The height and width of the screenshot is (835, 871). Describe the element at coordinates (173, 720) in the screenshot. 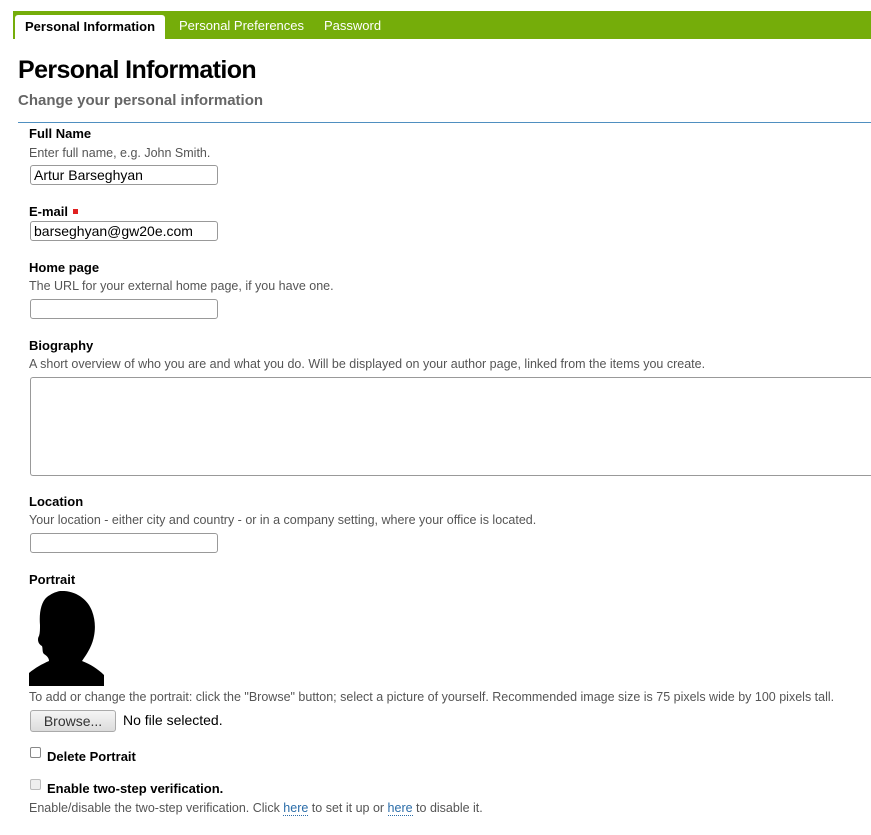

I see `file-status: No file selected.` at that location.